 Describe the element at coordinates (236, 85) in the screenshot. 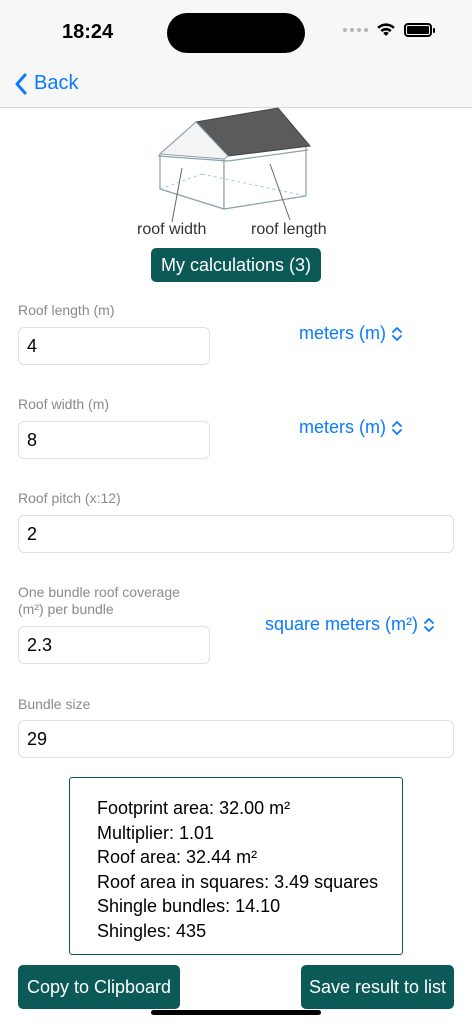

I see `navigation-bar: Back` at that location.